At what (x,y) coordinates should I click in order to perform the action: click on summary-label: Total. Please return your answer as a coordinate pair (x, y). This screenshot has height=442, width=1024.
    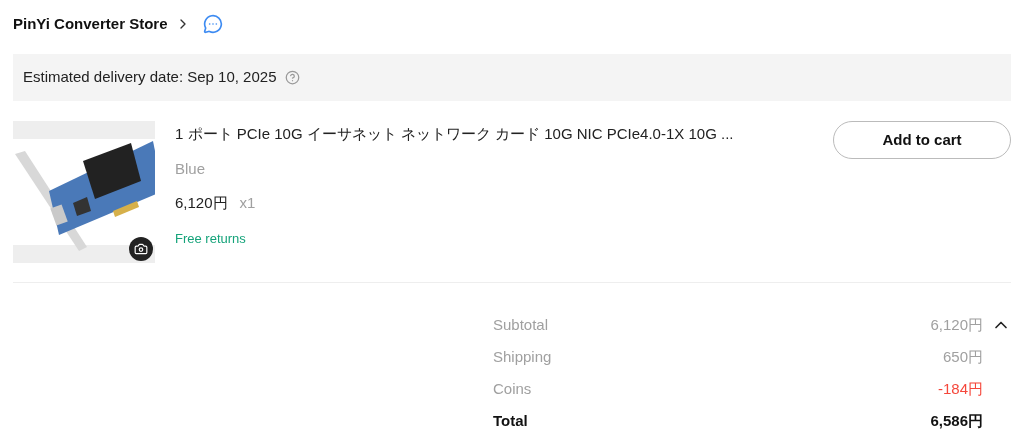
    Looking at the image, I should click on (510, 420).